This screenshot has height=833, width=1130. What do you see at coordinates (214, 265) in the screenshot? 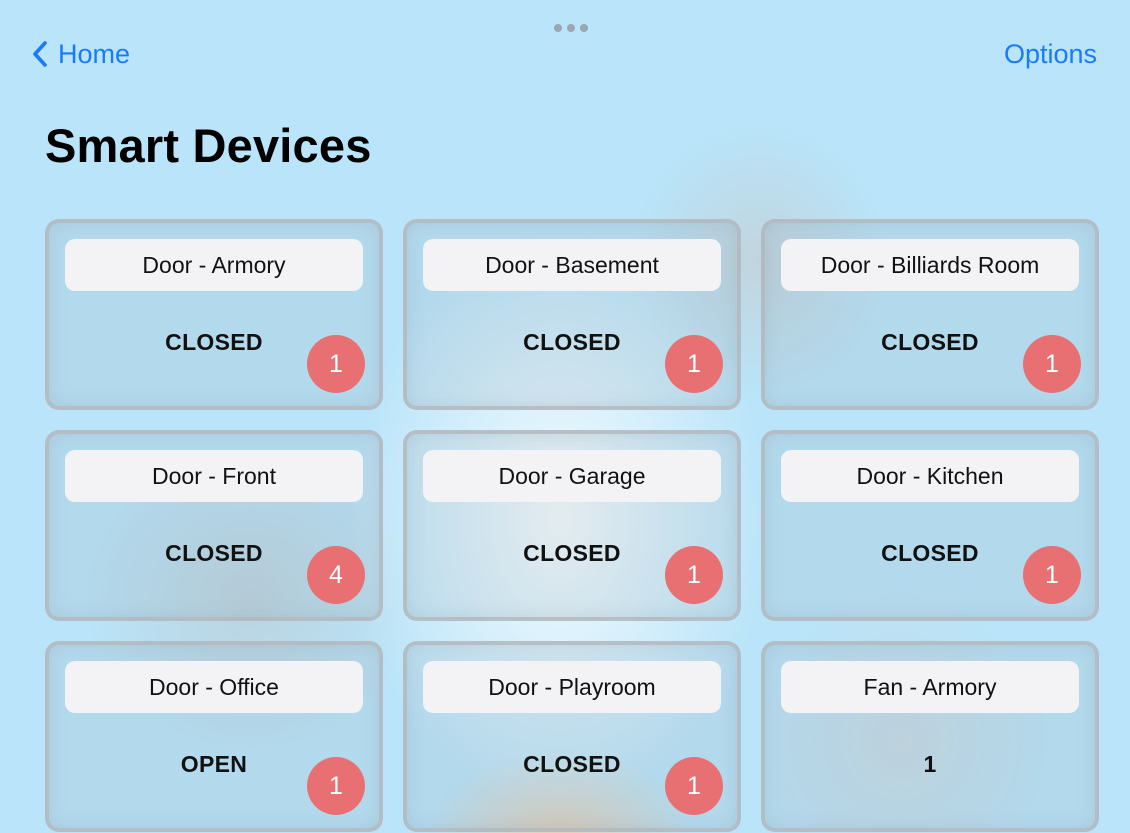
I see `device-name: Door - Armory` at bounding box center [214, 265].